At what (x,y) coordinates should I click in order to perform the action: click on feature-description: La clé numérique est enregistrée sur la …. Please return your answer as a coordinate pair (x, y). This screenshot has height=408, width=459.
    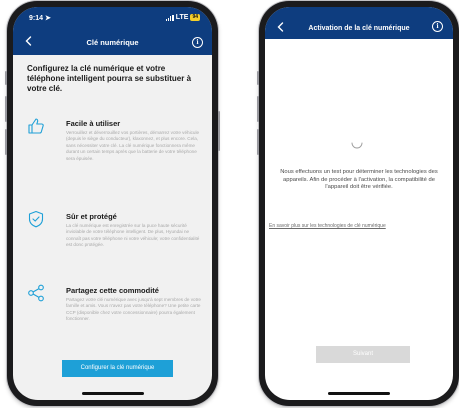
    Looking at the image, I should click on (133, 235).